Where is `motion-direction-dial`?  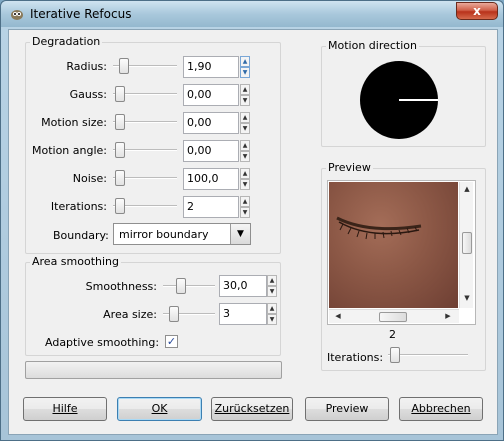 motion-direction-dial is located at coordinates (399, 100).